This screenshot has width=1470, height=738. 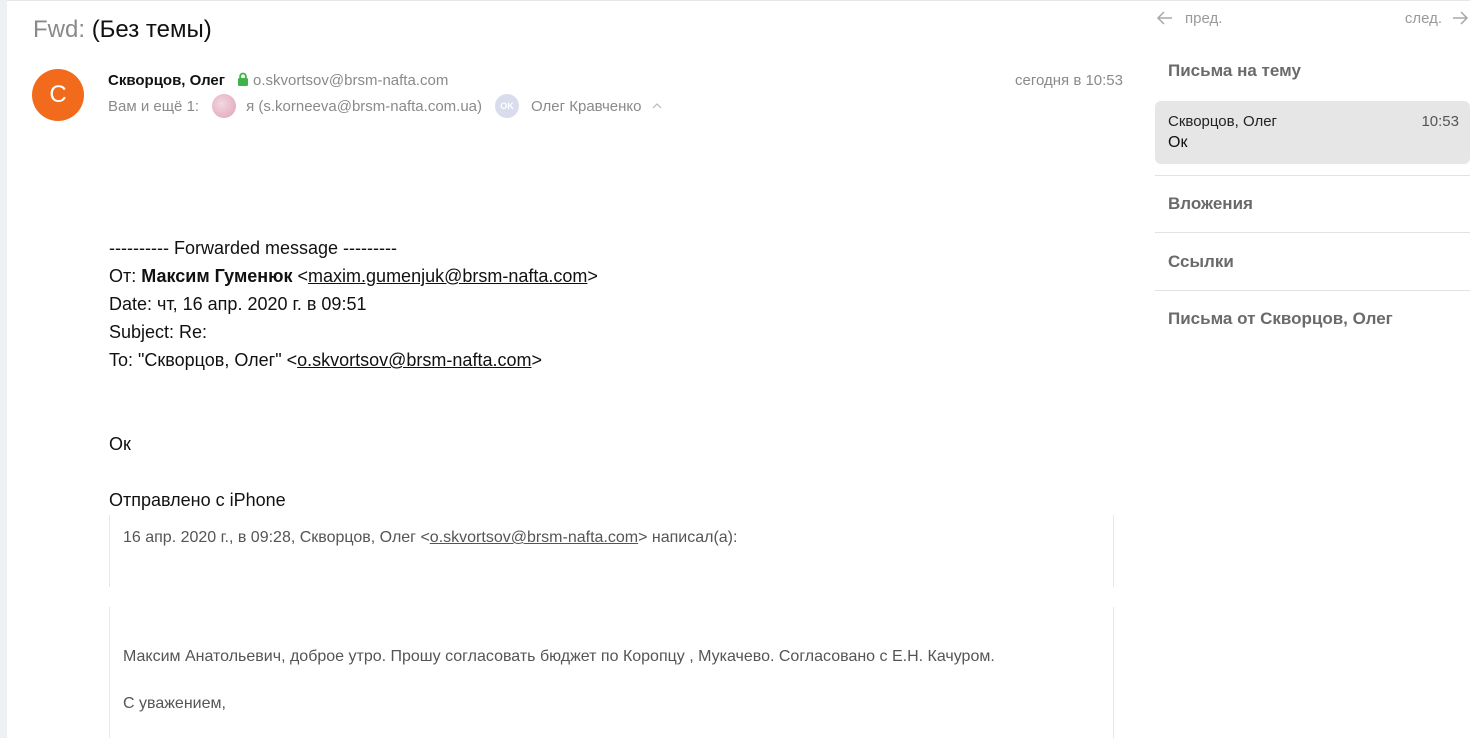 What do you see at coordinates (738, 0) in the screenshot?
I see `top-divider` at bounding box center [738, 0].